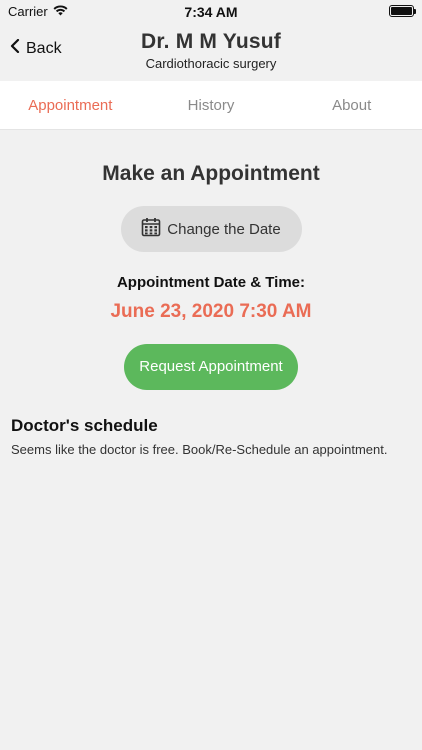  What do you see at coordinates (351, 105) in the screenshot?
I see `tab-about: About` at bounding box center [351, 105].